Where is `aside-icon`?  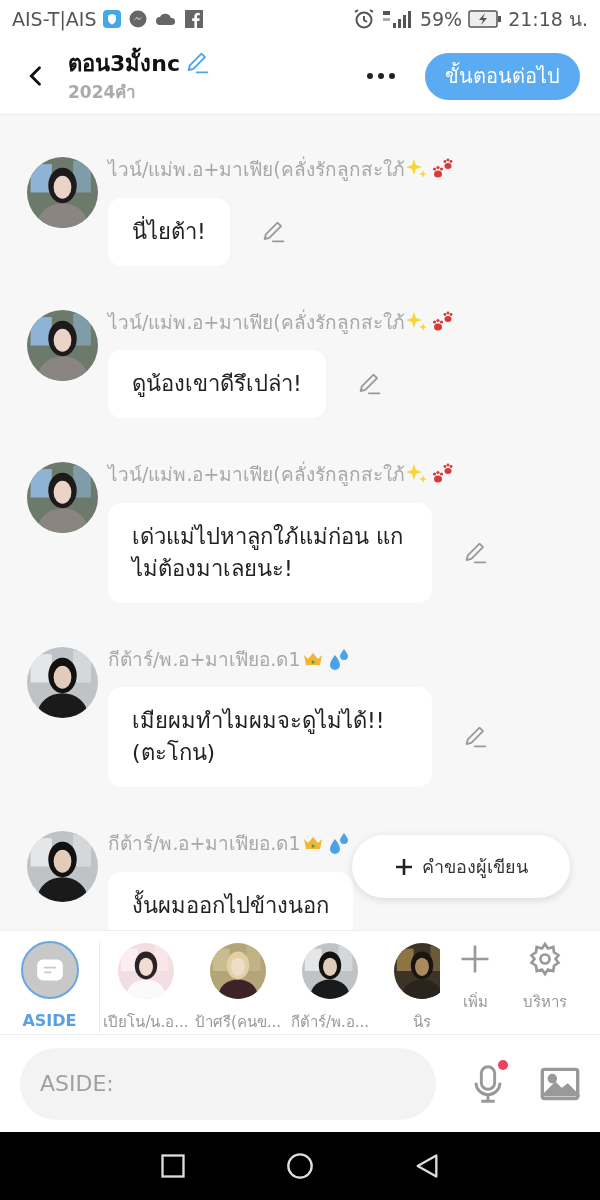 aside-icon is located at coordinates (49, 970).